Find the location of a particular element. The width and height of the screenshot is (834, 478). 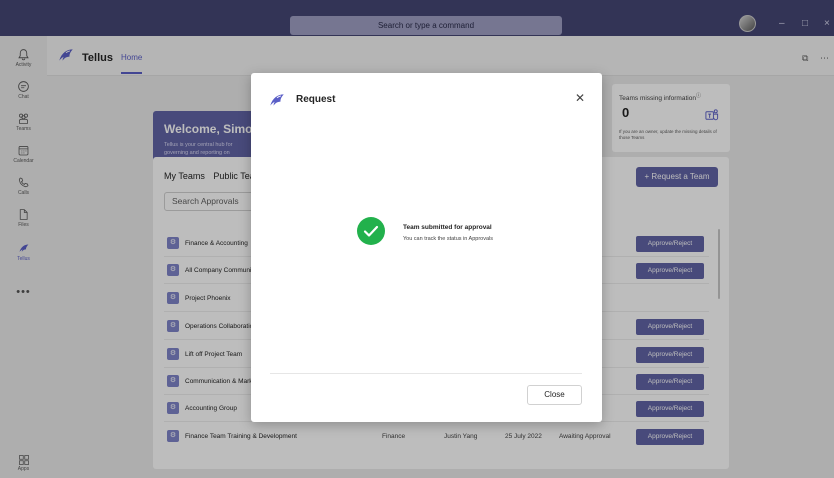

tellus-logo-icon is located at coordinates (277, 100).